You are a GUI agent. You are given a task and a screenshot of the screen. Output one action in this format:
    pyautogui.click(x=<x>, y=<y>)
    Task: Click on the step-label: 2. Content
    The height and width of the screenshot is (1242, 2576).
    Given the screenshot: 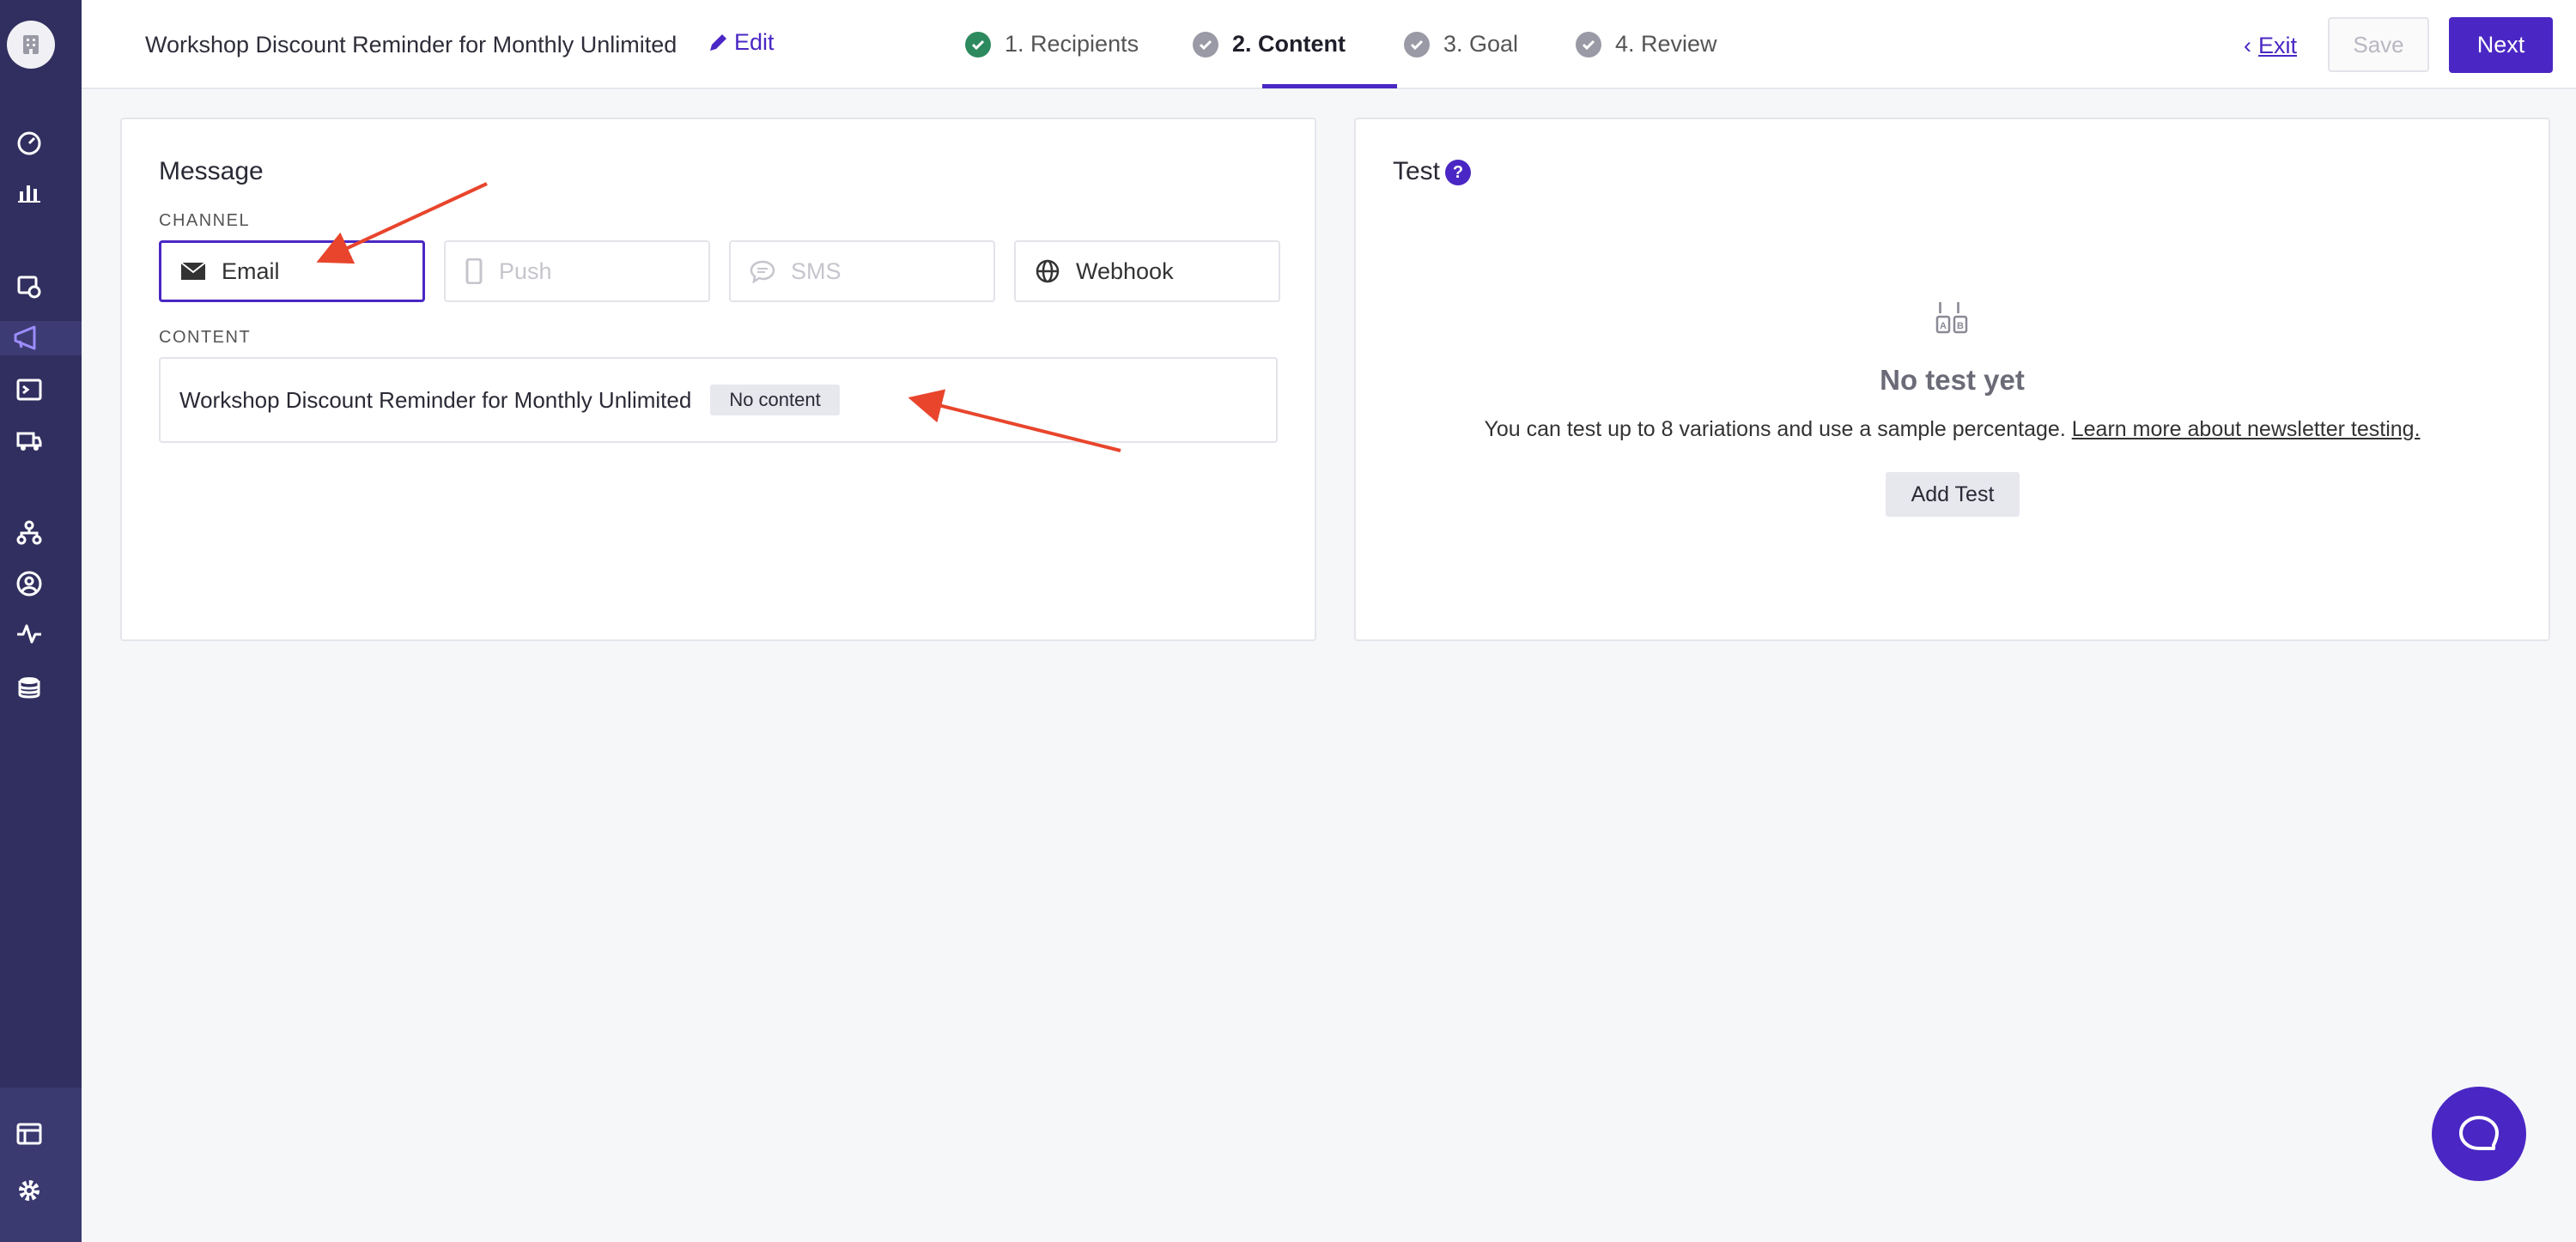 What is the action you would take?
    pyautogui.click(x=1289, y=44)
    